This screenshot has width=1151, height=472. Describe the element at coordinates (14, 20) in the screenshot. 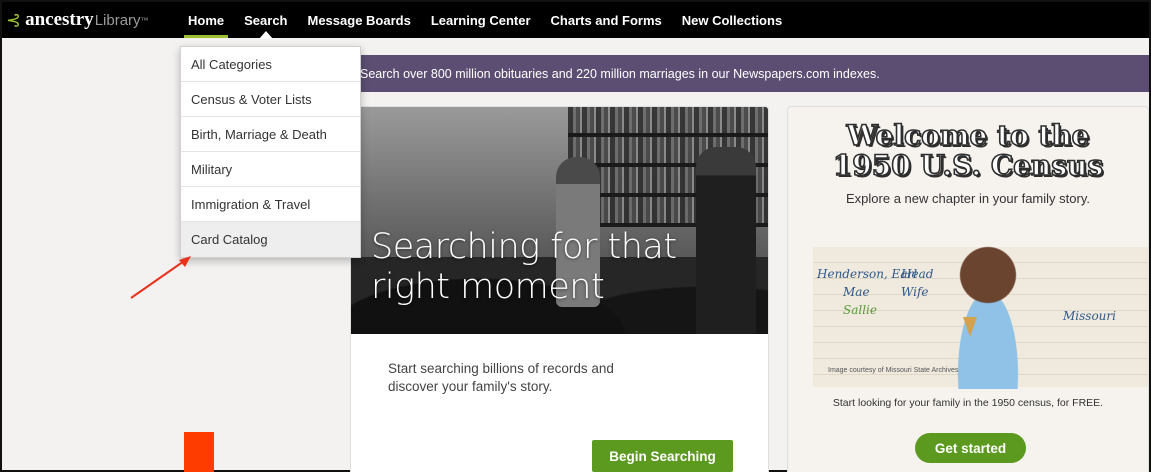

I see `ancestry-leaf-icon: ⊰` at that location.